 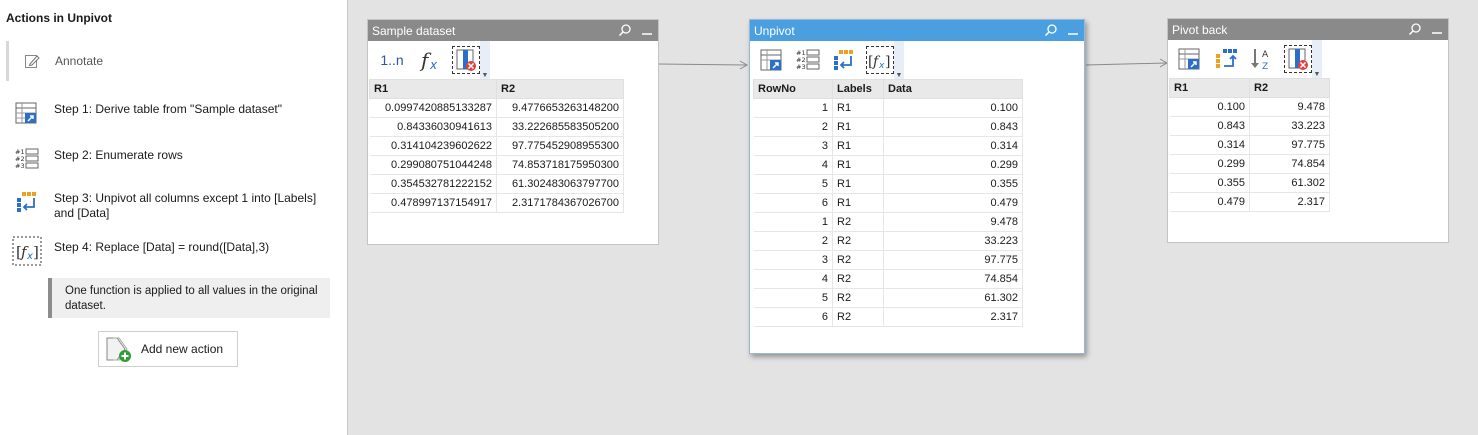 What do you see at coordinates (1289, 183) in the screenshot?
I see `table-cell: 61.302` at bounding box center [1289, 183].